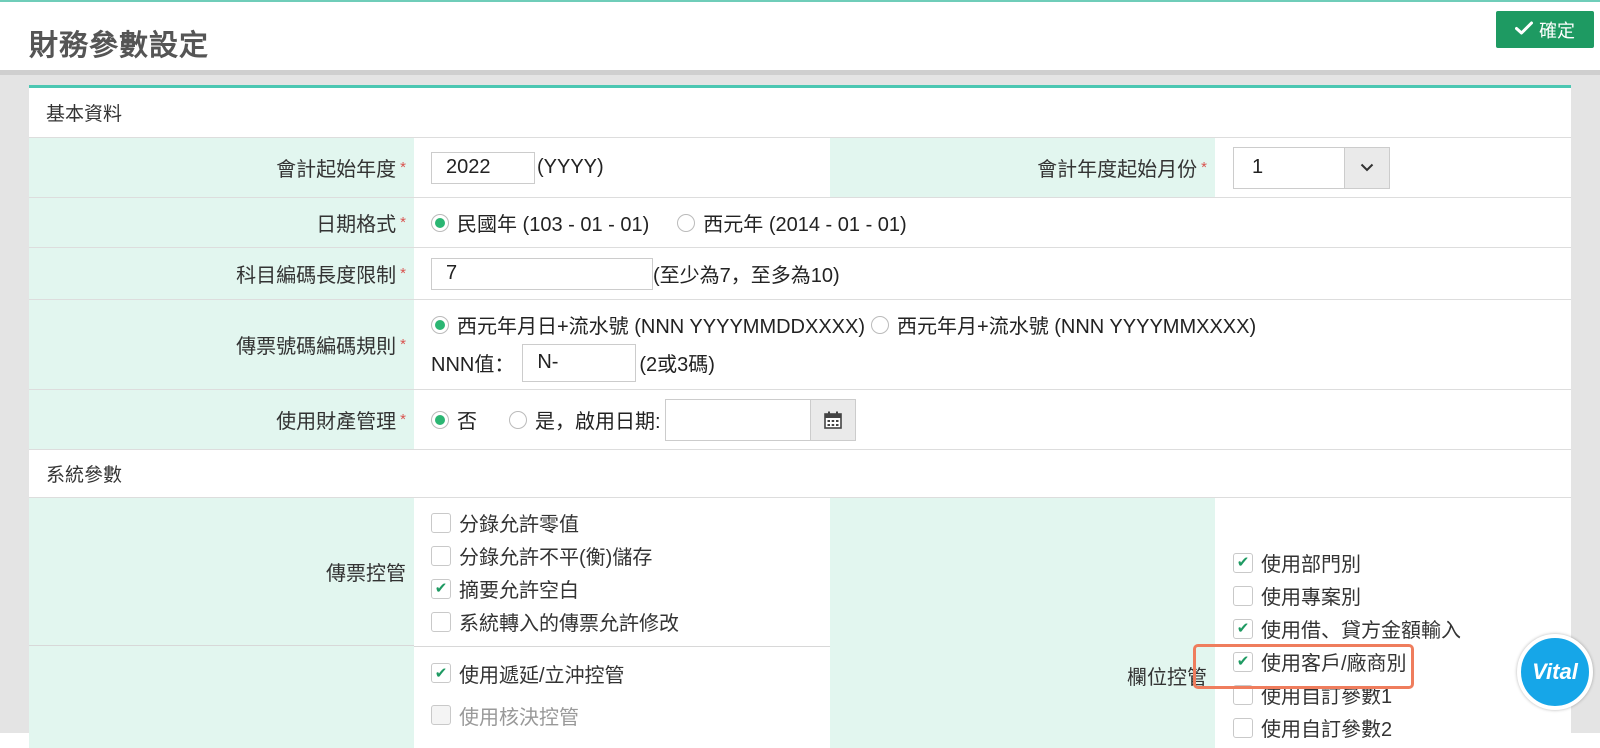  Describe the element at coordinates (221, 344) in the screenshot. I see `voucher-rule-label: 傳票號碼編碼規則 *` at that location.